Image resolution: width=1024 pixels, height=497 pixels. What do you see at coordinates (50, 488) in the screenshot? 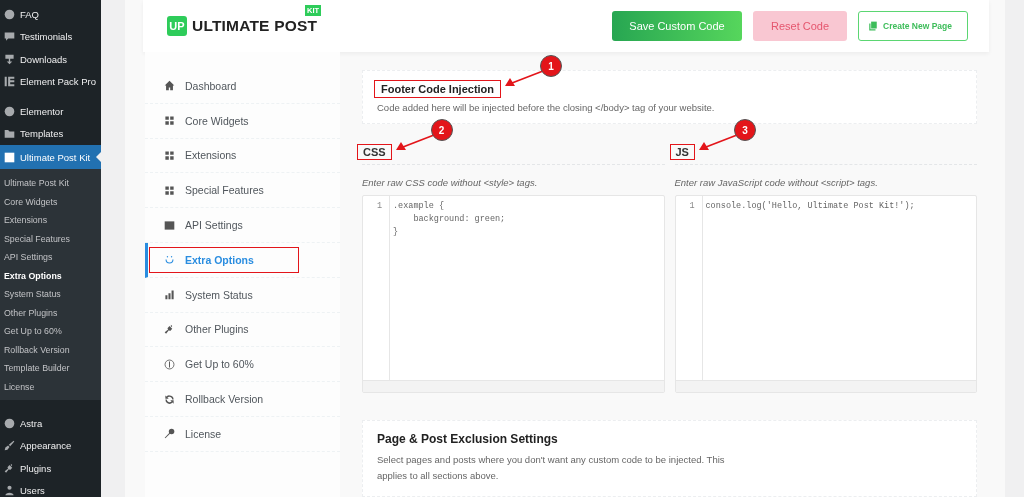
I see `menu-item: Users` at bounding box center [50, 488].